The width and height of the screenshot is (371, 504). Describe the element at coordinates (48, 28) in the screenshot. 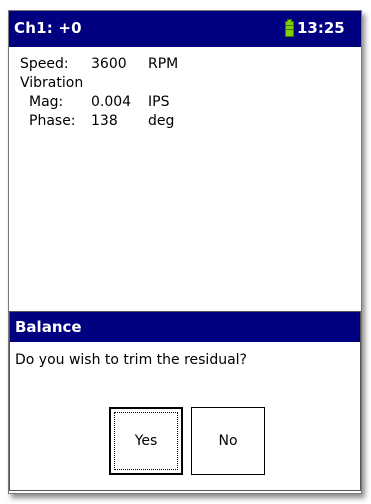

I see `channel-title: Ch1: +0` at that location.